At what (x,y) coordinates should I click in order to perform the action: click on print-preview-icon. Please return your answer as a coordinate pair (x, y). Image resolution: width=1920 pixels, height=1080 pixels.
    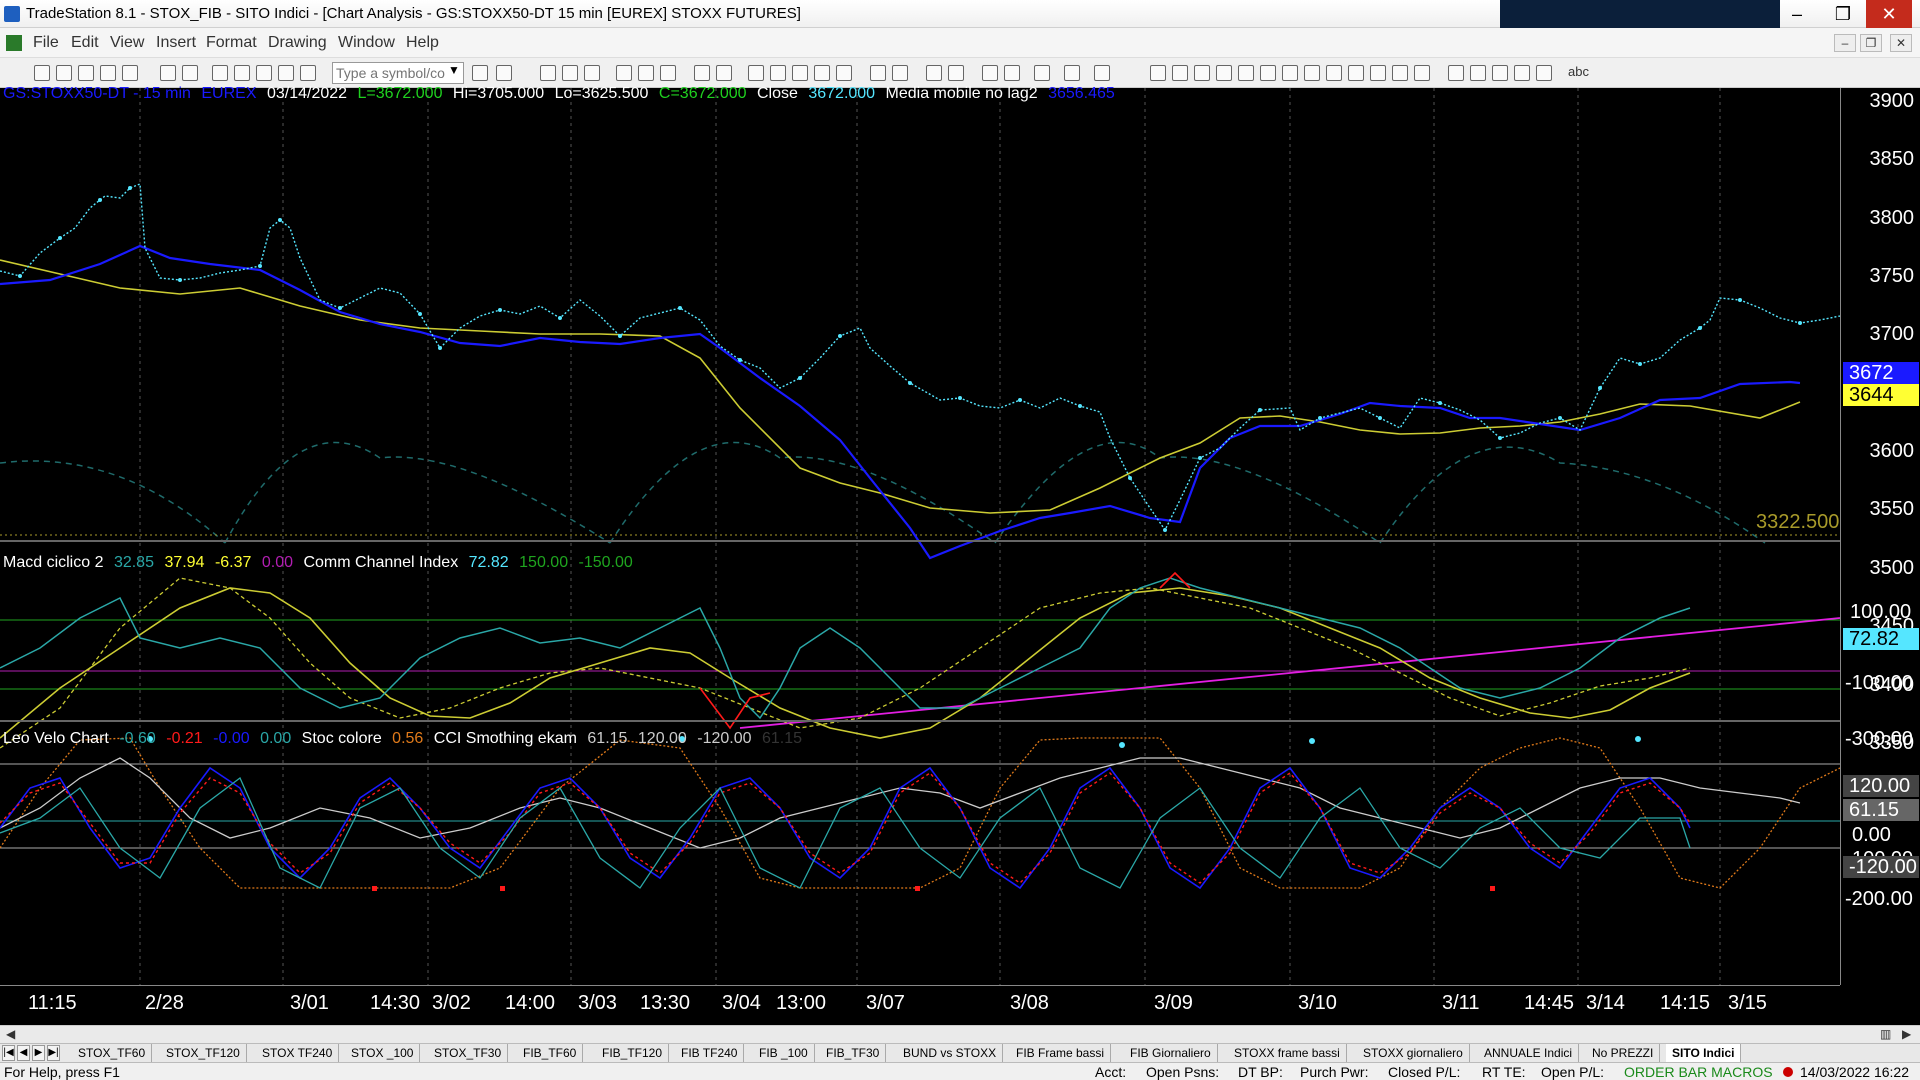
    Looking at the image, I should click on (190, 73).